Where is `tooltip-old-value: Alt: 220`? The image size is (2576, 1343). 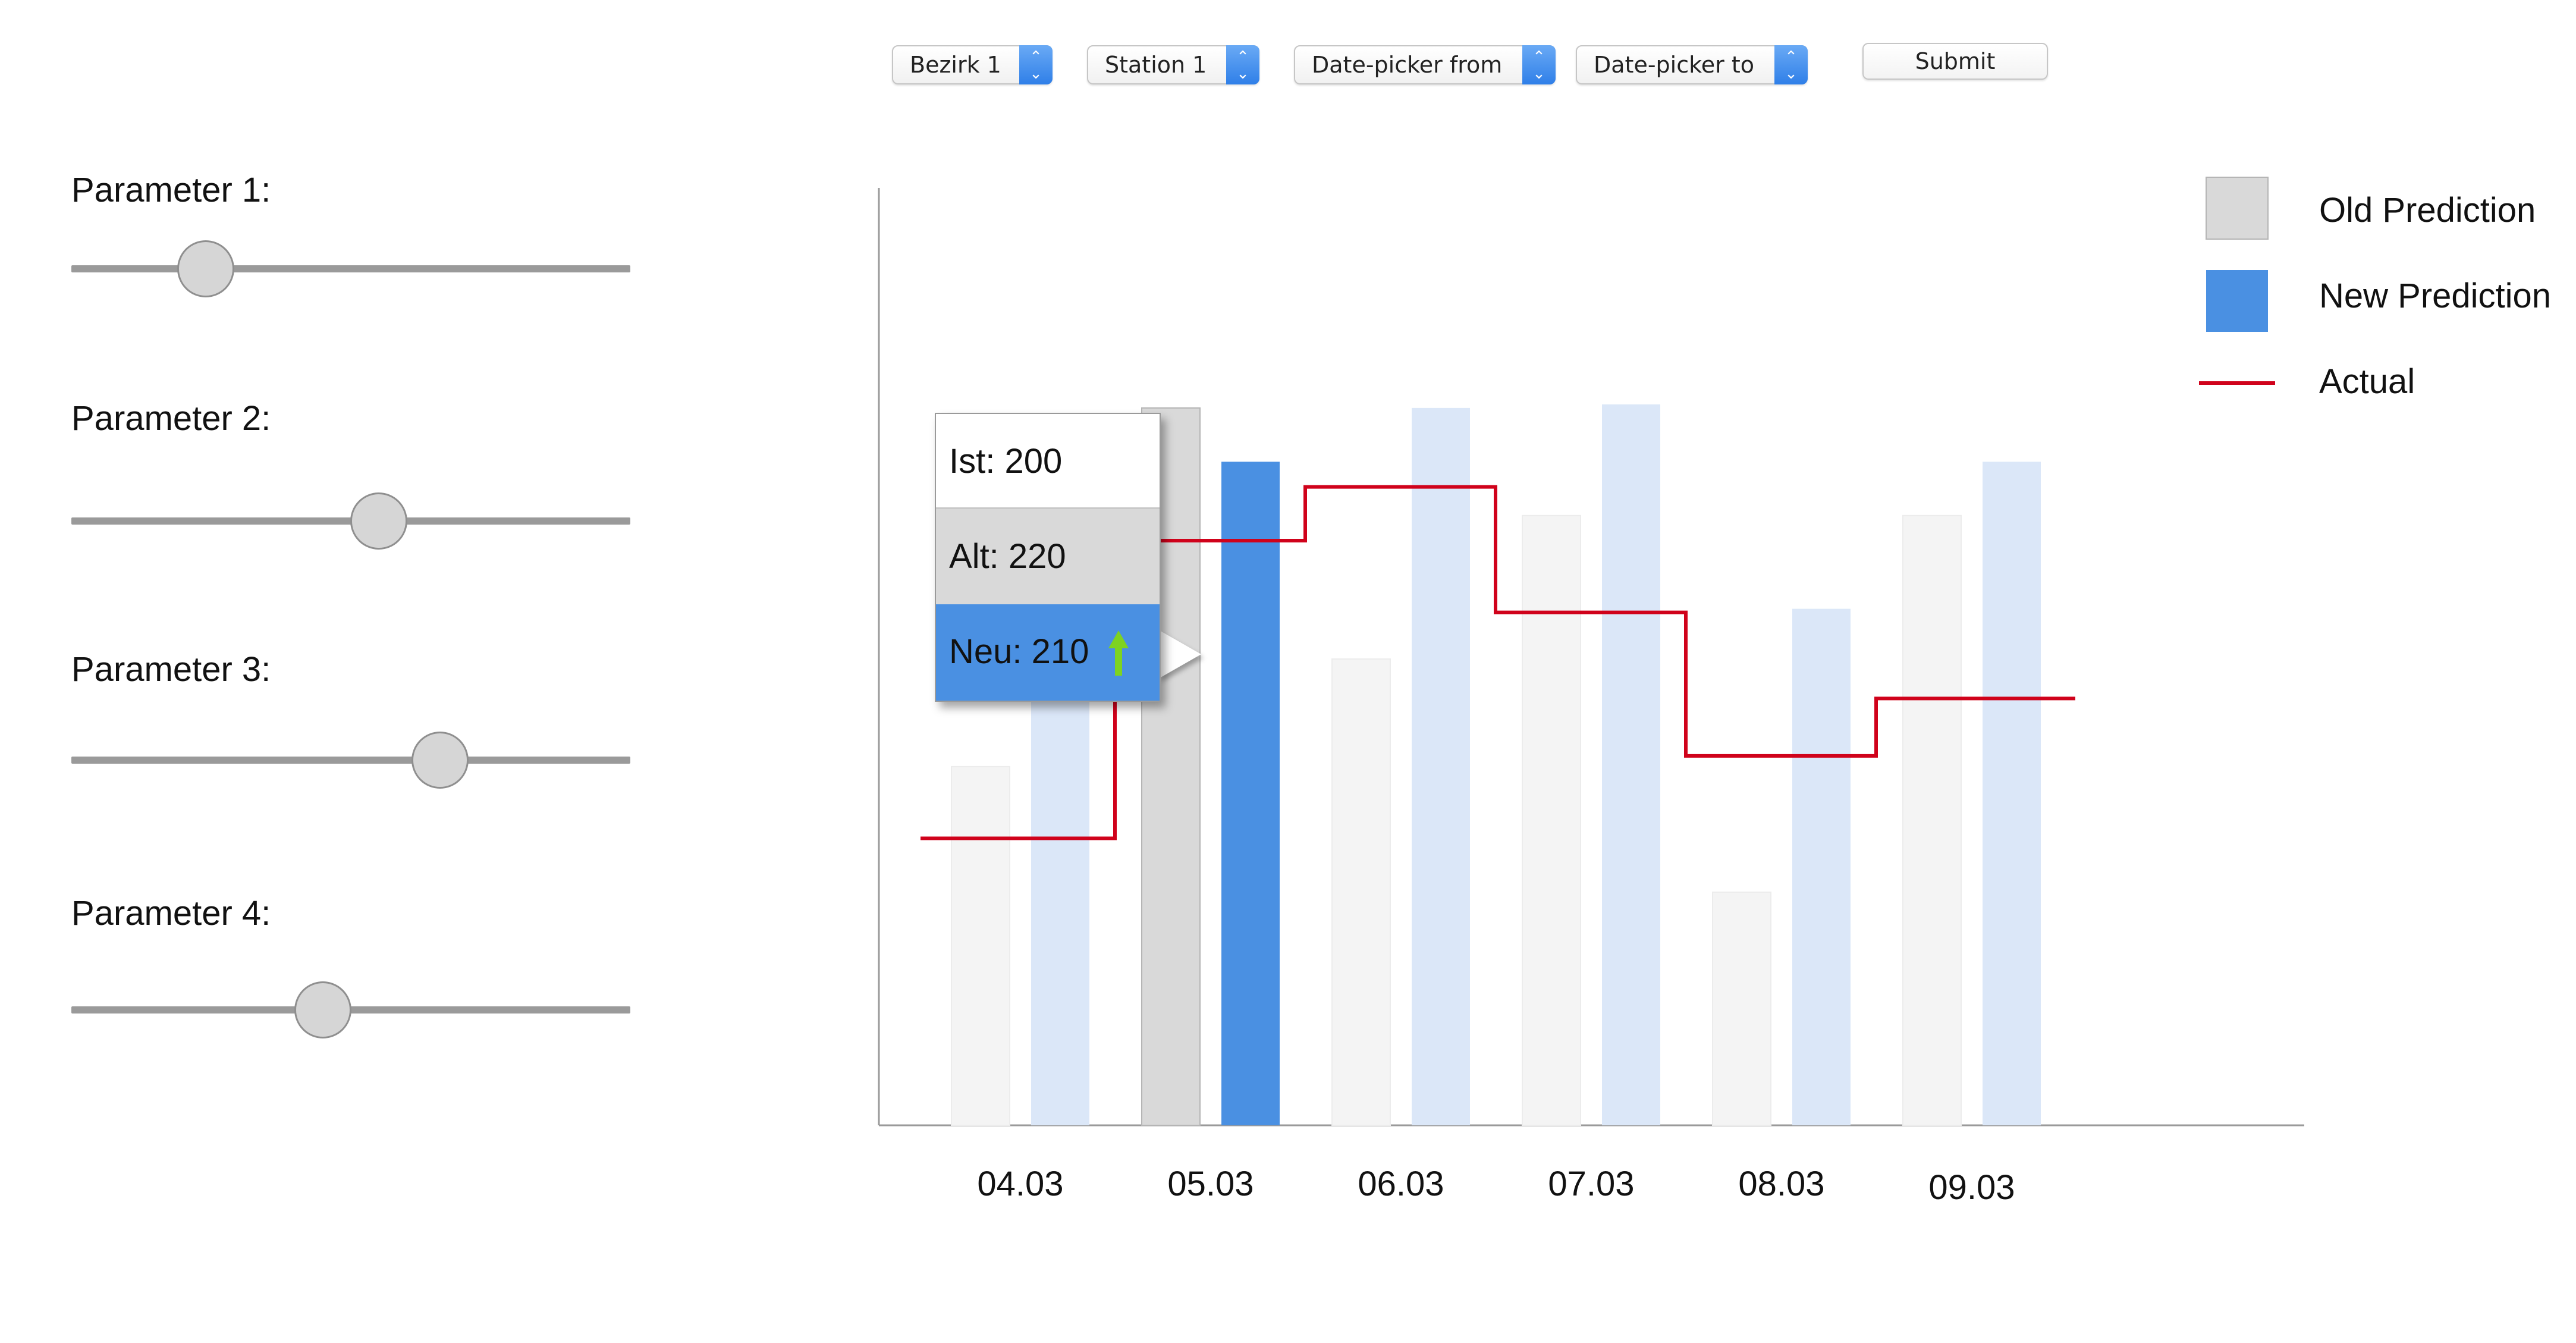 tooltip-old-value: Alt: 220 is located at coordinates (1007, 556).